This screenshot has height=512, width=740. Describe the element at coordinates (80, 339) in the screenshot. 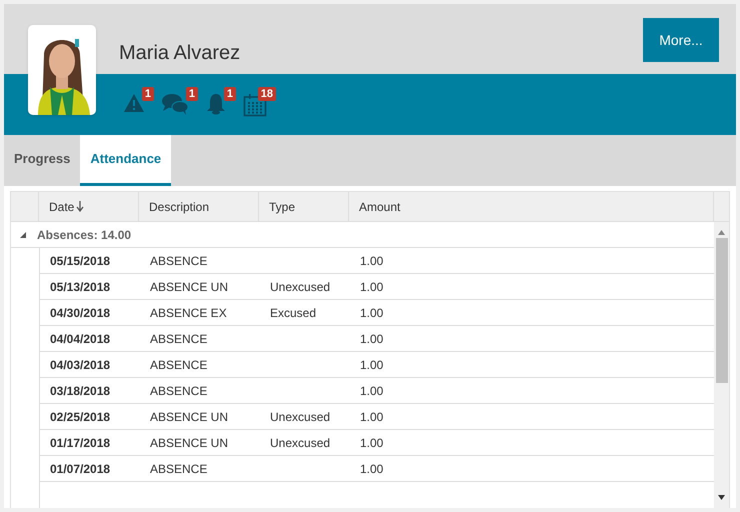

I see `table-cell-text: 04/04/2018` at that location.